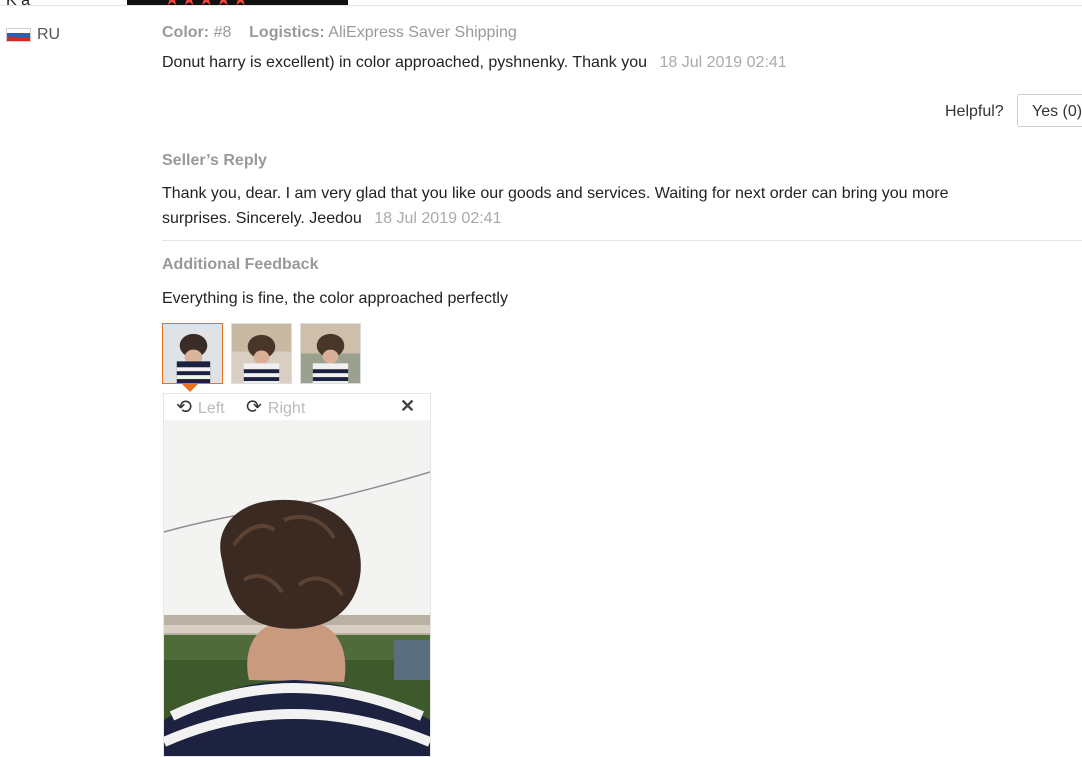  Describe the element at coordinates (222, 32) in the screenshot. I see `color-value: #8` at that location.